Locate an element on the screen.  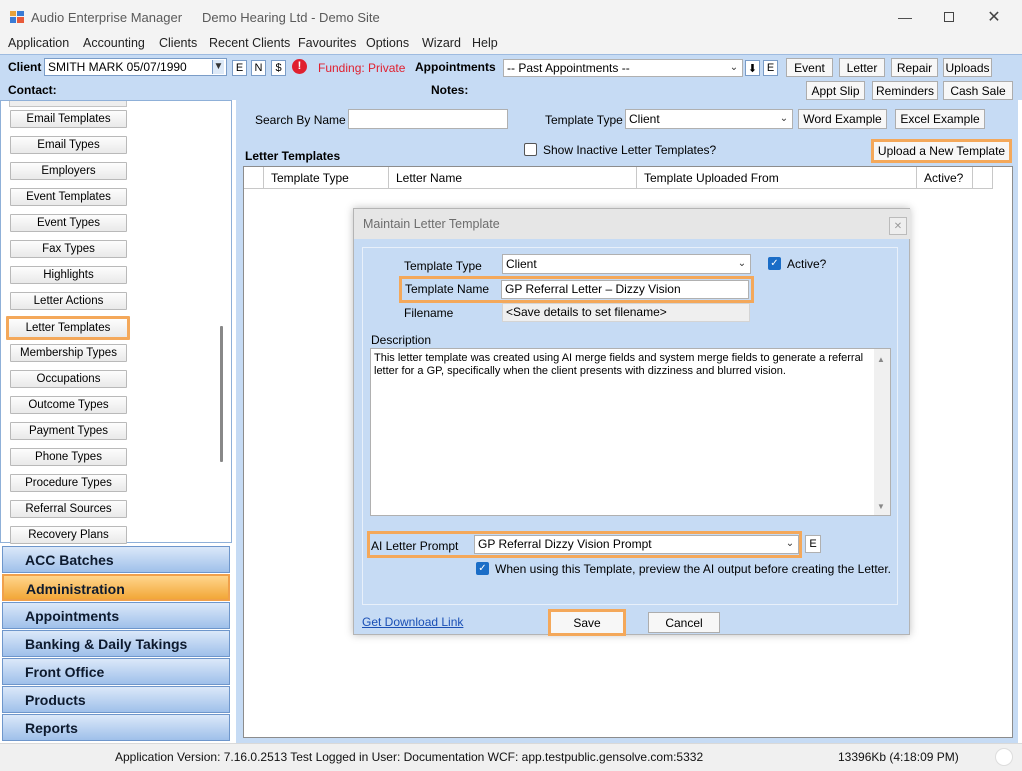
sidebar-item-fax-types: Fax Types is located at coordinates (68, 249).